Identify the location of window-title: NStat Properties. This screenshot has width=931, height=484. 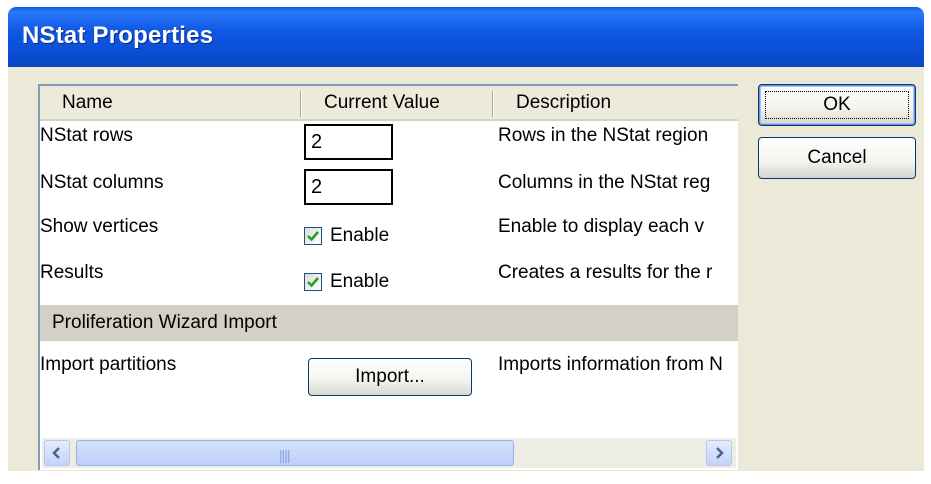
(118, 35).